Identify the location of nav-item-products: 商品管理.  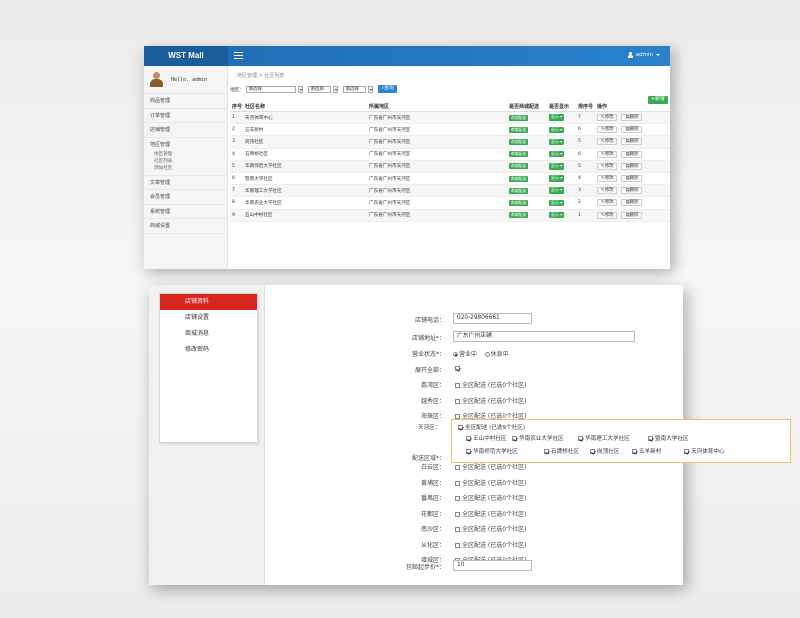
(185, 101).